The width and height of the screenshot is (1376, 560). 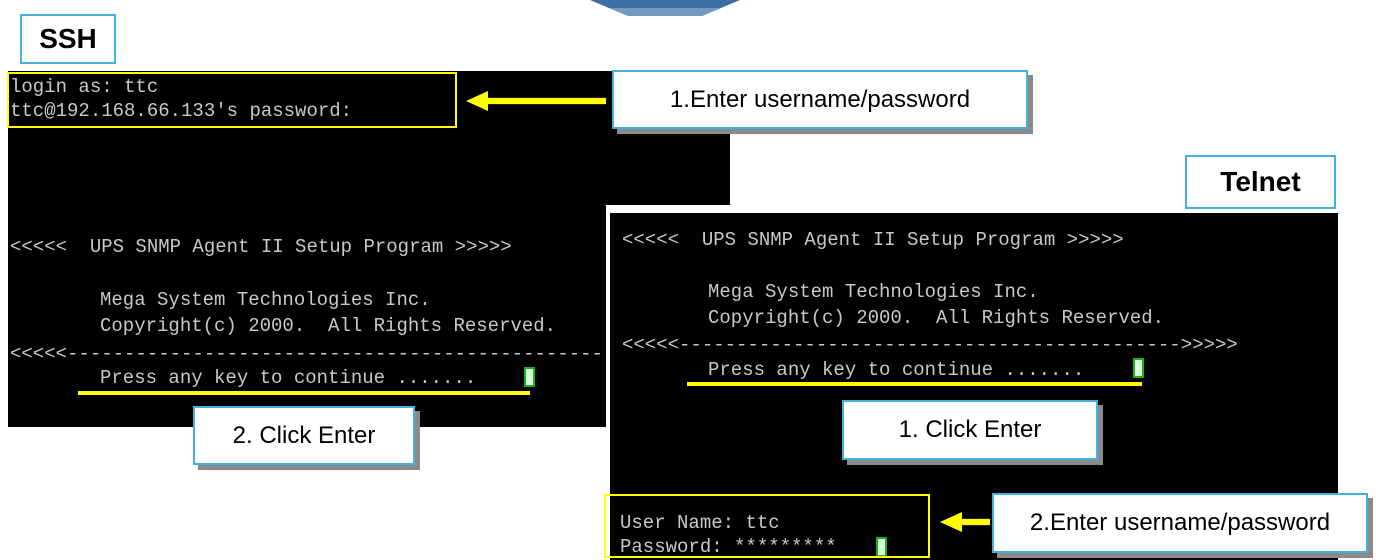 What do you see at coordinates (529, 377) in the screenshot?
I see `ssh-cursor` at bounding box center [529, 377].